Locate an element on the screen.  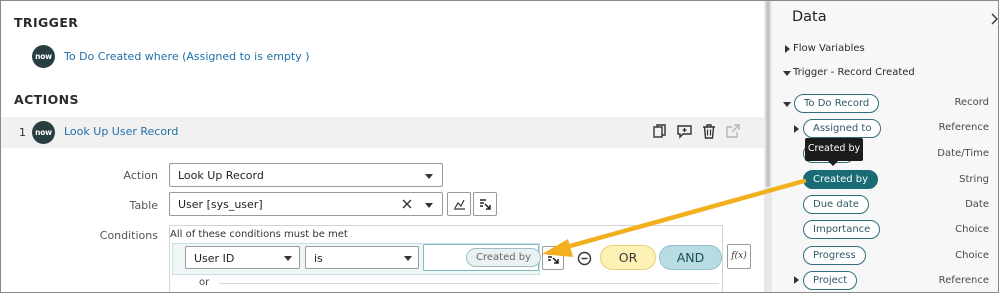
or-separator-line is located at coordinates (469, 283).